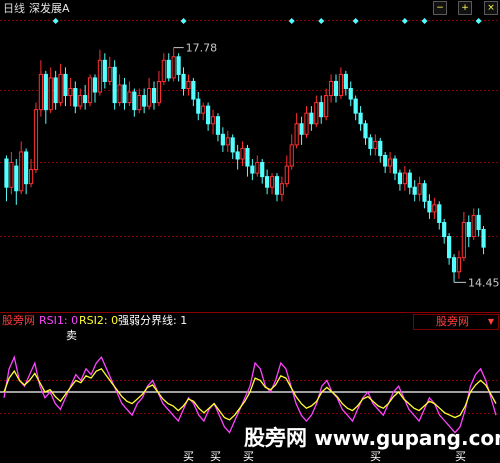 The width and height of the screenshot is (500, 463). What do you see at coordinates (407, 438) in the screenshot?
I see `watermark-url: www.gupang.com` at bounding box center [407, 438].